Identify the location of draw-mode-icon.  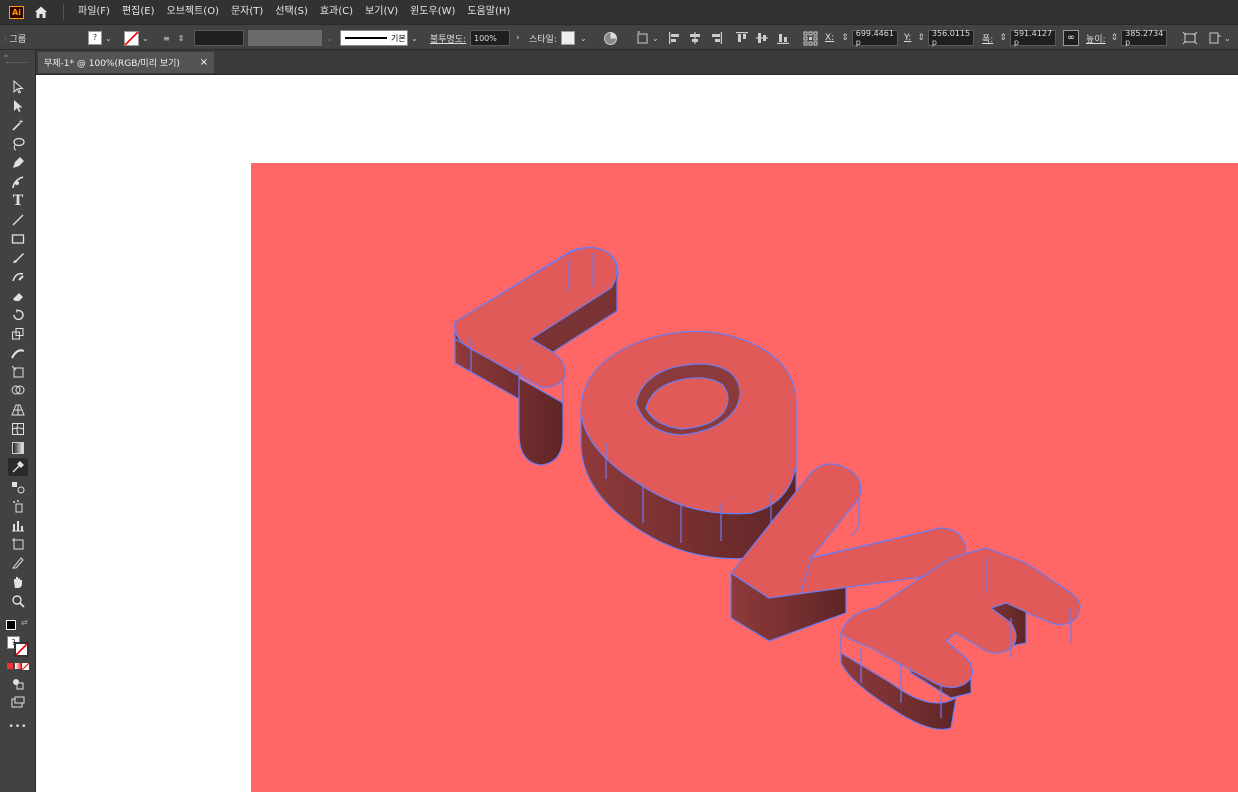
(18, 684).